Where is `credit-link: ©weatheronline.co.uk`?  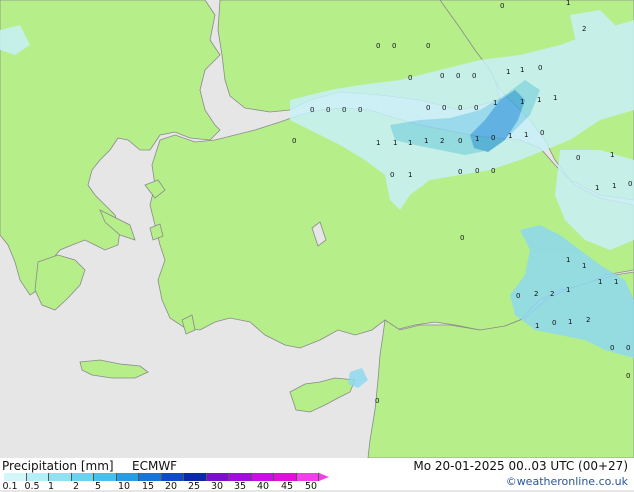
credit-link: ©weatheronline.co.uk is located at coordinates (567, 481).